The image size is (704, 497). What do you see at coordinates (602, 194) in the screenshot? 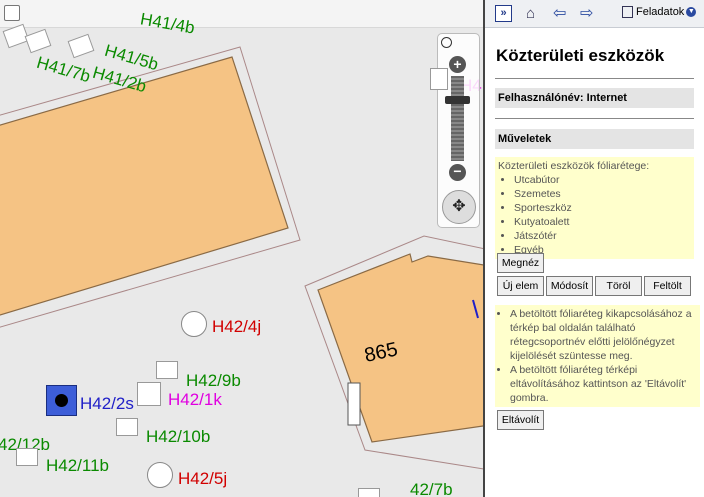
I see `list-item: Szemetes` at bounding box center [602, 194].